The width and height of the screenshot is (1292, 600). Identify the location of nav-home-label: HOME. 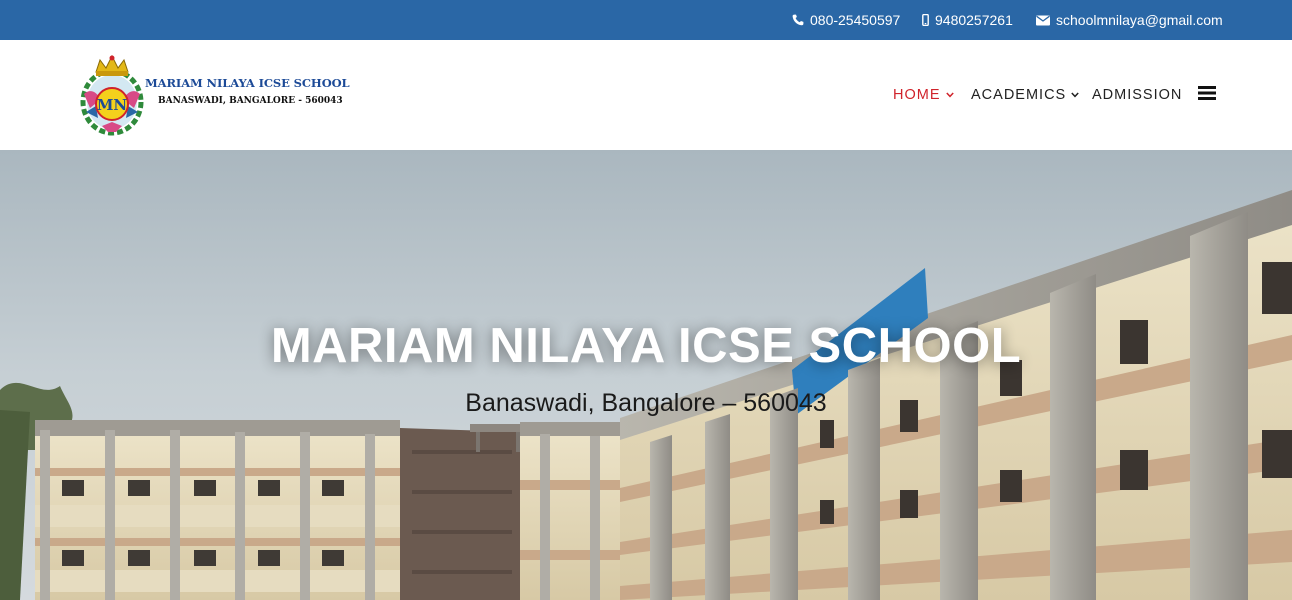
(917, 95).